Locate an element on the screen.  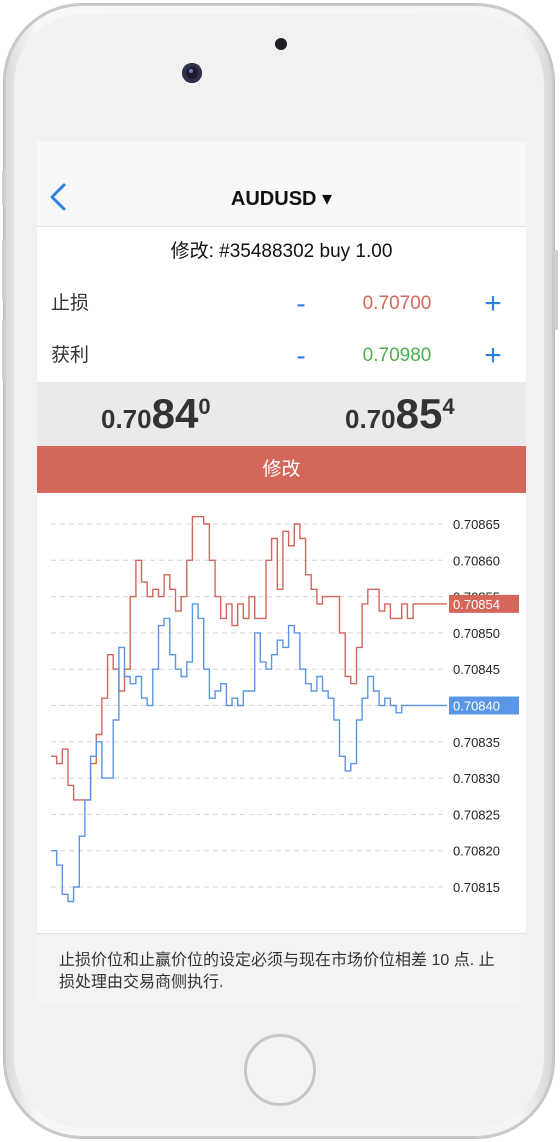
stop-loss-value: 0.70700 is located at coordinates (397, 304).